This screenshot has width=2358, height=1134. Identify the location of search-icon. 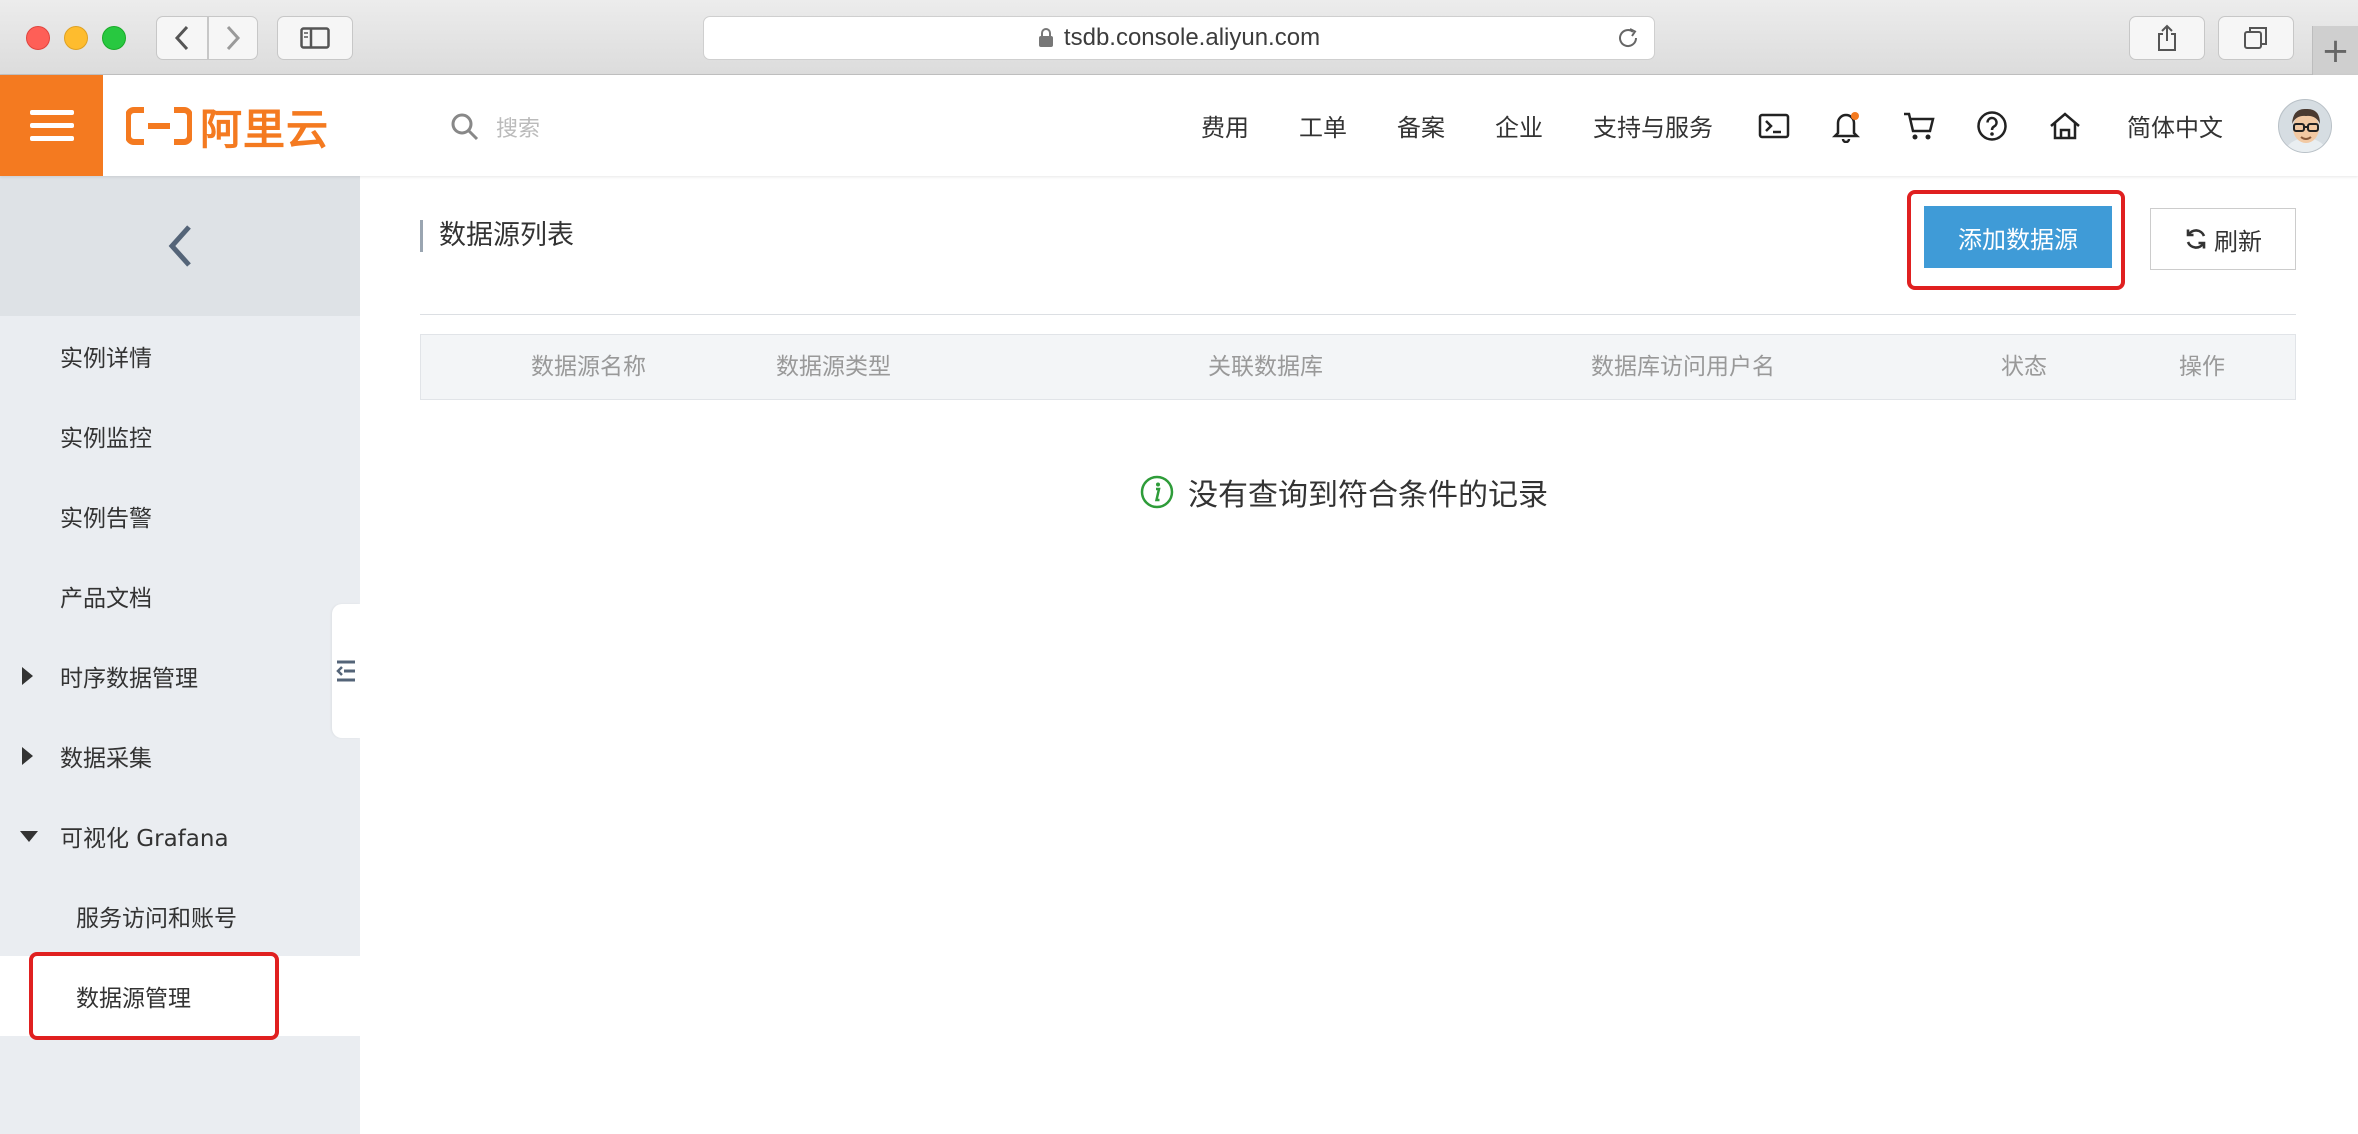
(465, 127).